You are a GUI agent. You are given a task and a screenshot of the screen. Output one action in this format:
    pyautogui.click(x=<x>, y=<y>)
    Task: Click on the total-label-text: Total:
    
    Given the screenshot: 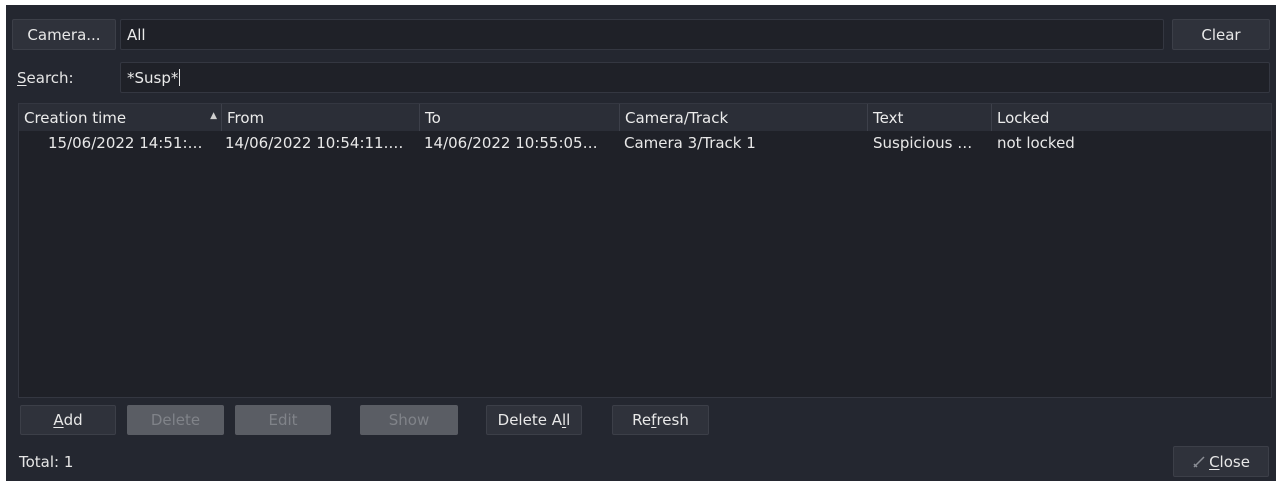 What is the action you would take?
    pyautogui.click(x=39, y=462)
    